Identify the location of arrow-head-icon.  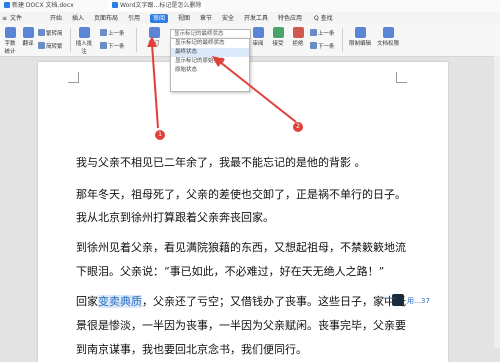
(152, 41).